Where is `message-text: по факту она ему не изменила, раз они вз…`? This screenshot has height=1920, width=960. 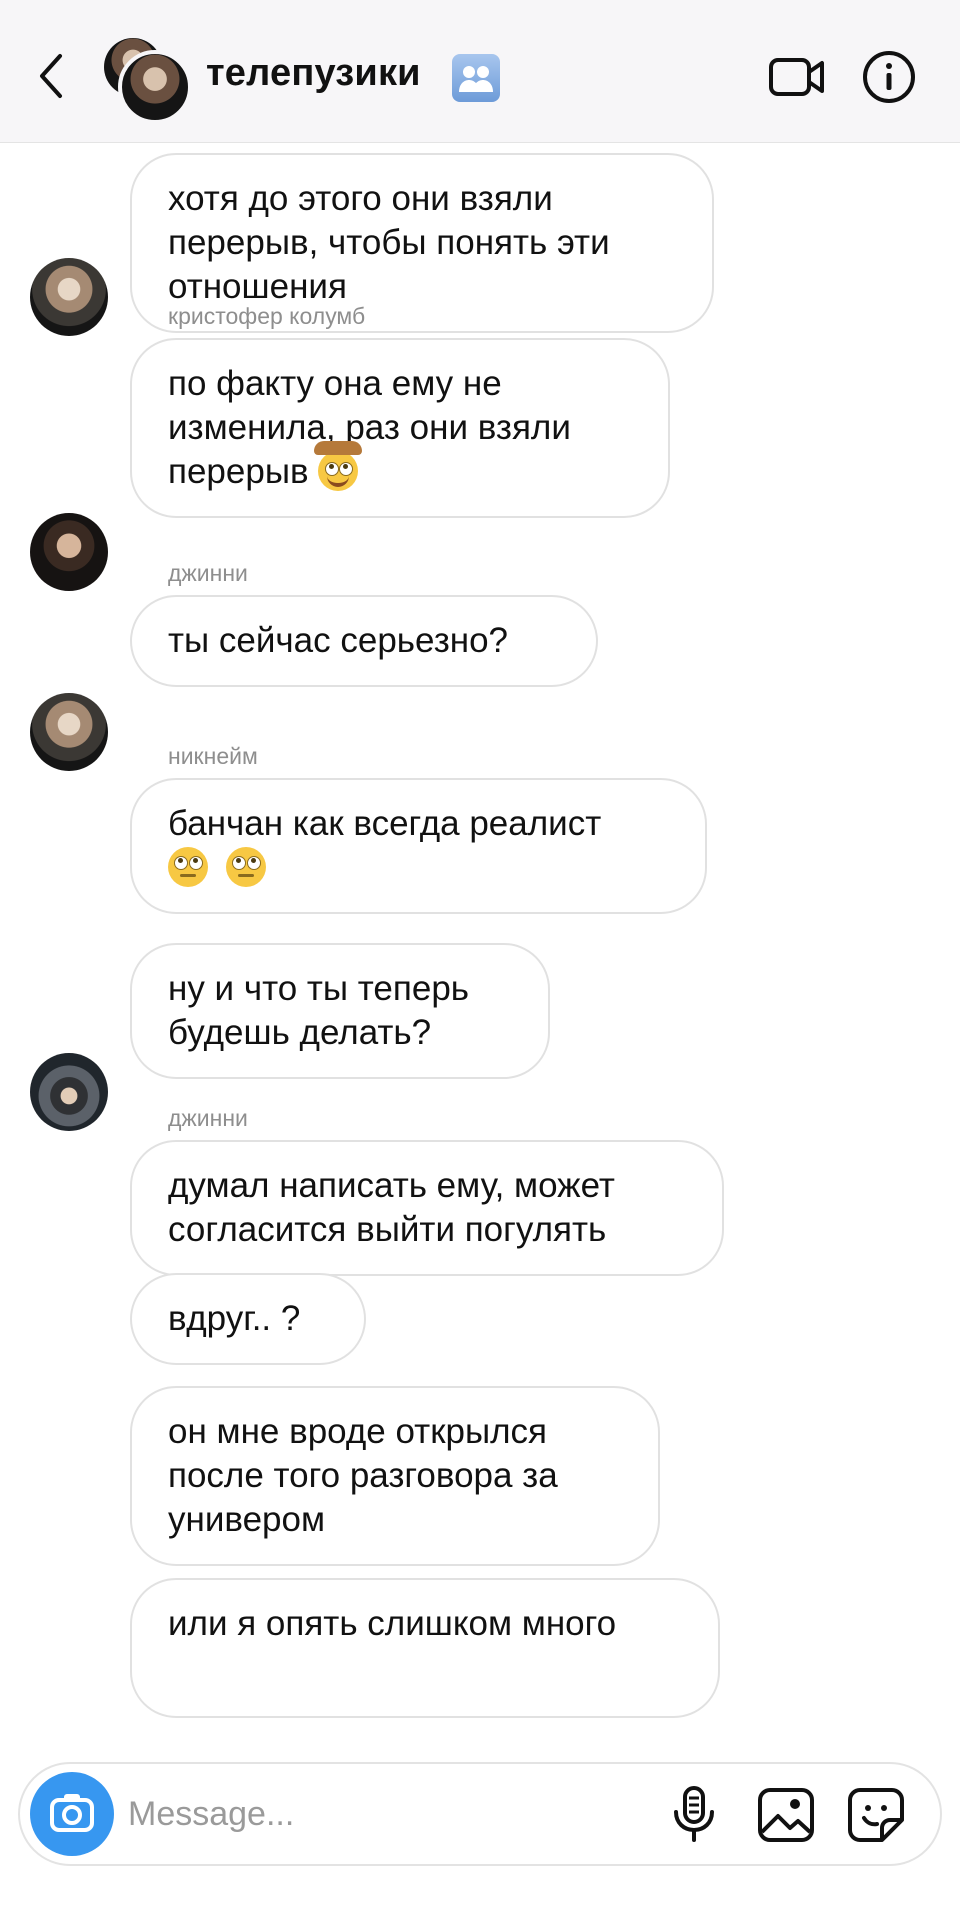 message-text: по факту она ему не изменила, раз они вз… is located at coordinates (369, 427).